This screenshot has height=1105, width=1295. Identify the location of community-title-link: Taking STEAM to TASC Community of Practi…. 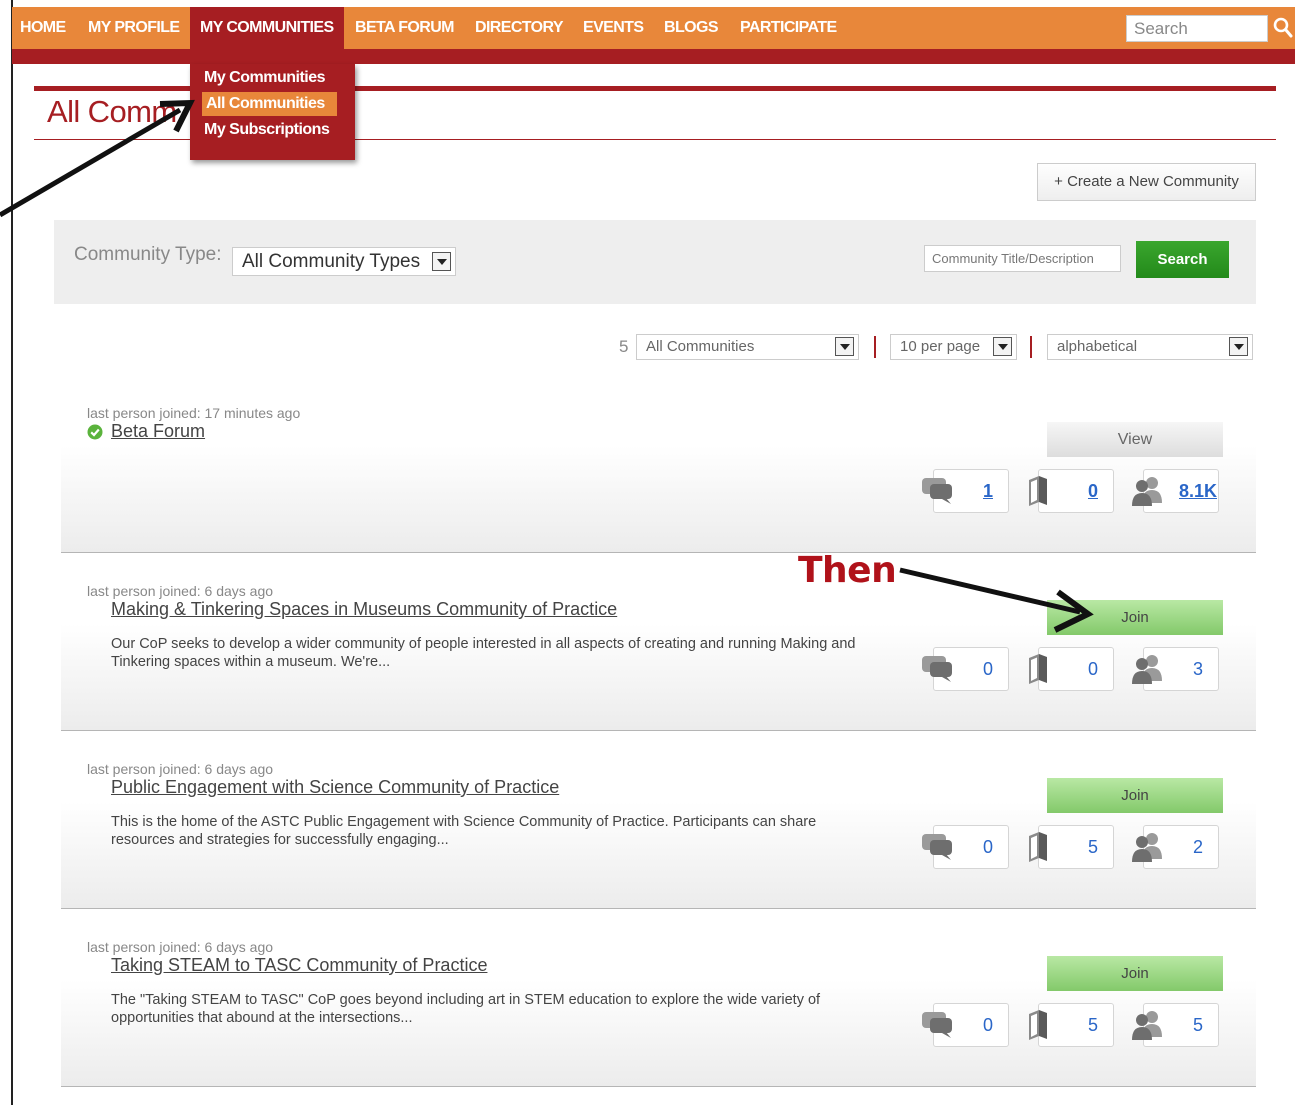
(299, 965).